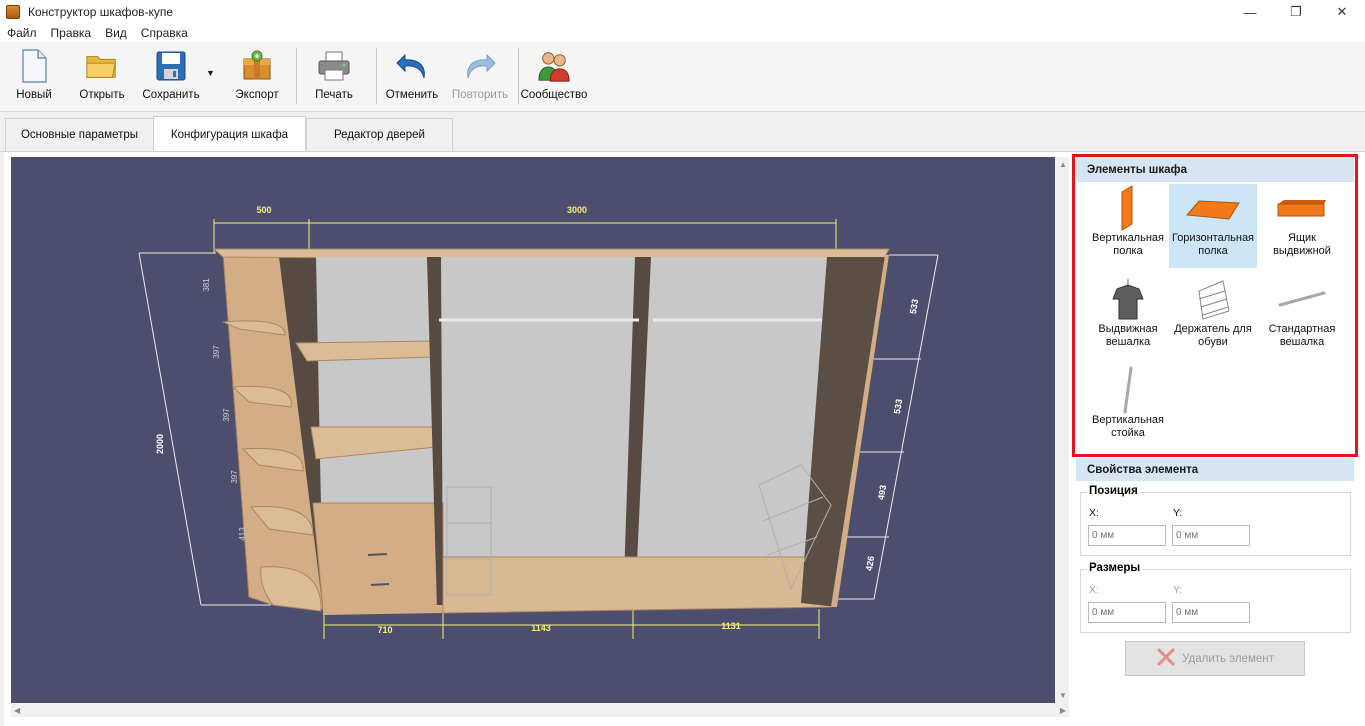 The height and width of the screenshot is (726, 1365). Describe the element at coordinates (1113, 491) in the screenshot. I see `position-group-title: Позиция` at that location.